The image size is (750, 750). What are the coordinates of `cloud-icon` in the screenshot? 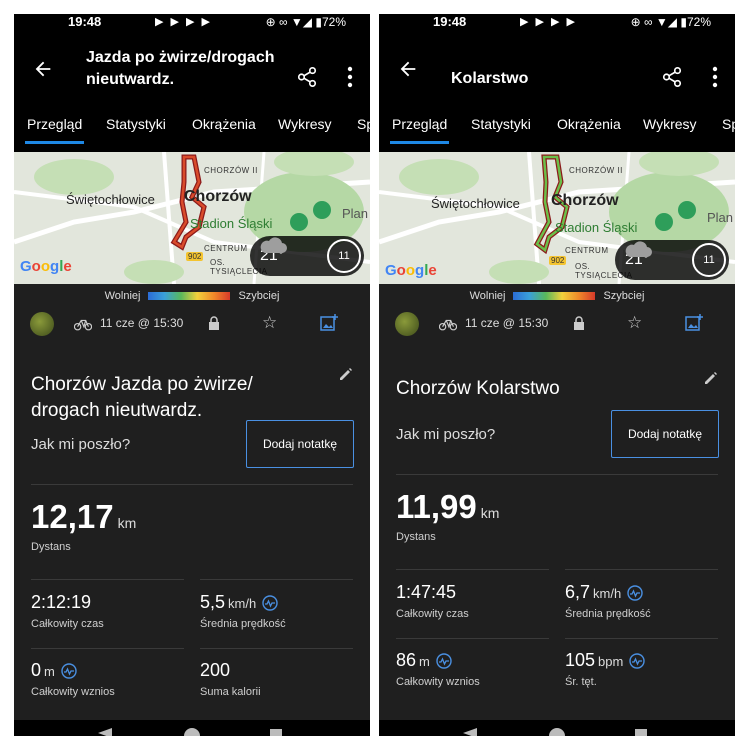 It's located at (273, 245).